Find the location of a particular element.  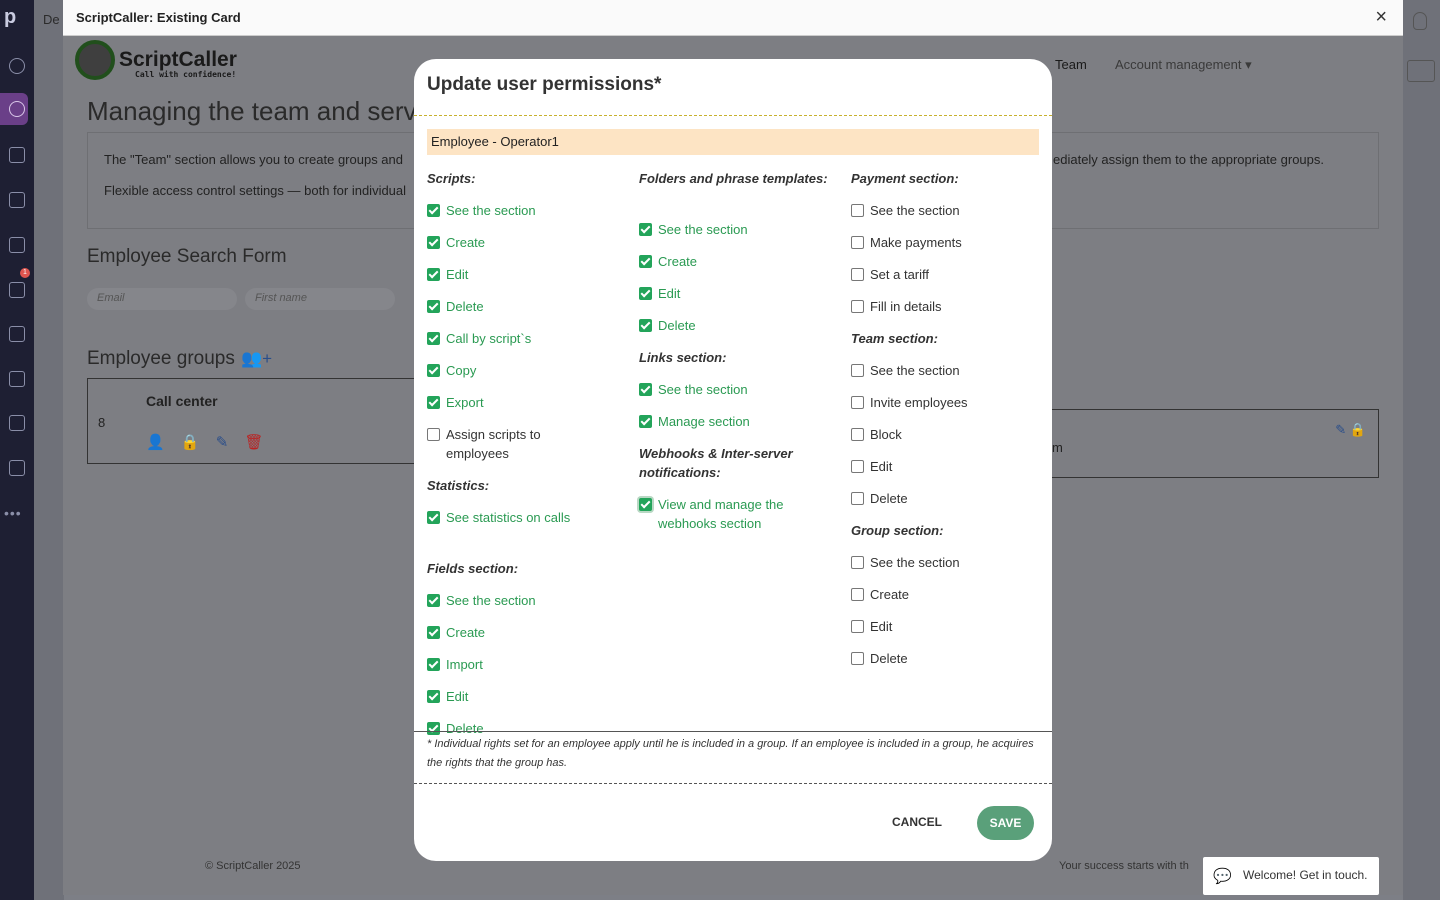

nav-team: Team is located at coordinates (1071, 64).